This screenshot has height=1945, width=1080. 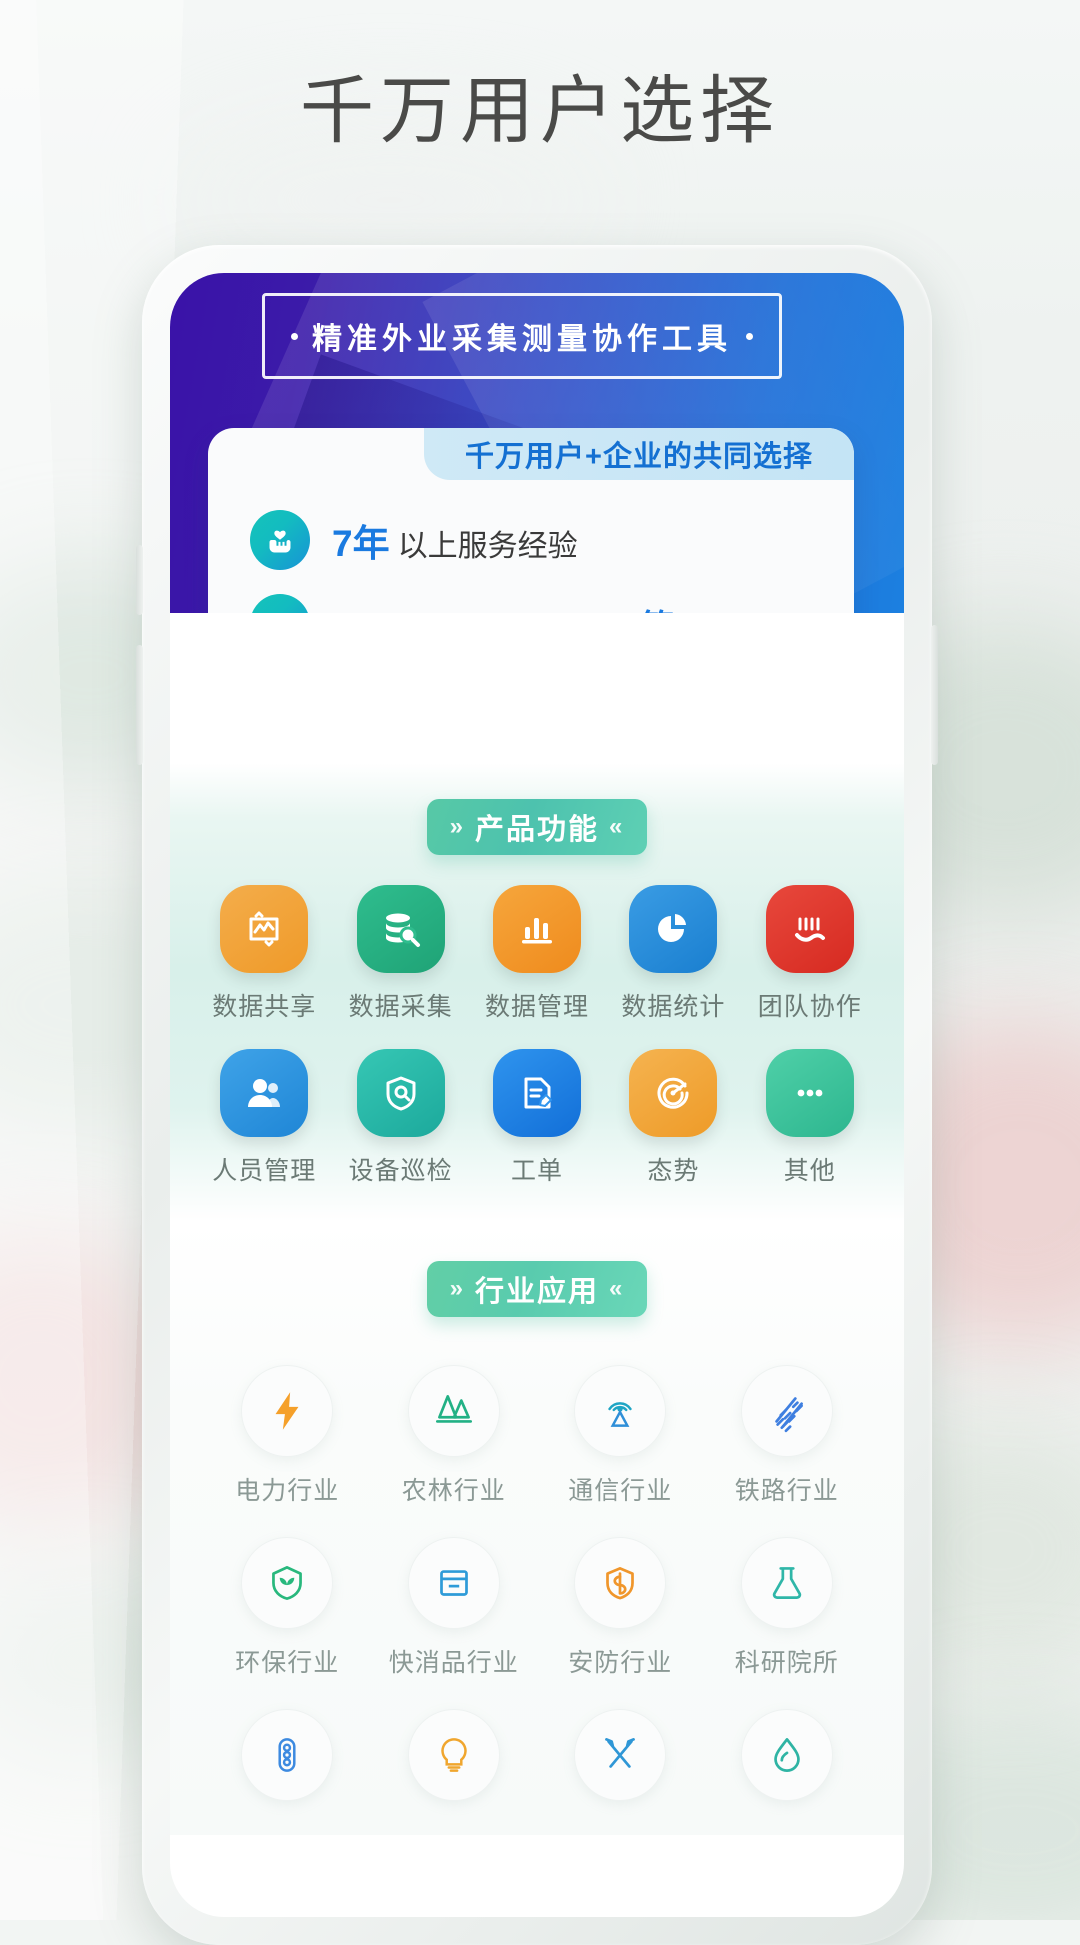 I want to click on industry-item-energy, so click(x=454, y=1762).